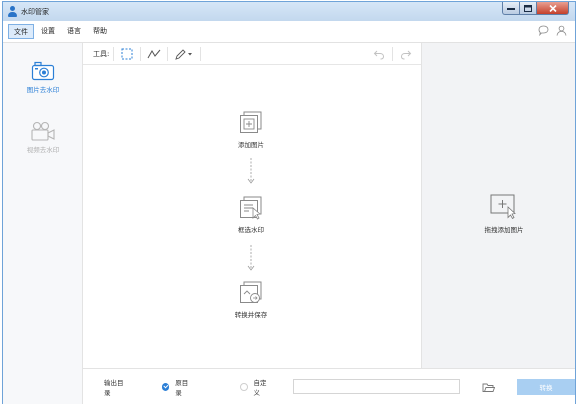  I want to click on close-button, so click(553, 8).